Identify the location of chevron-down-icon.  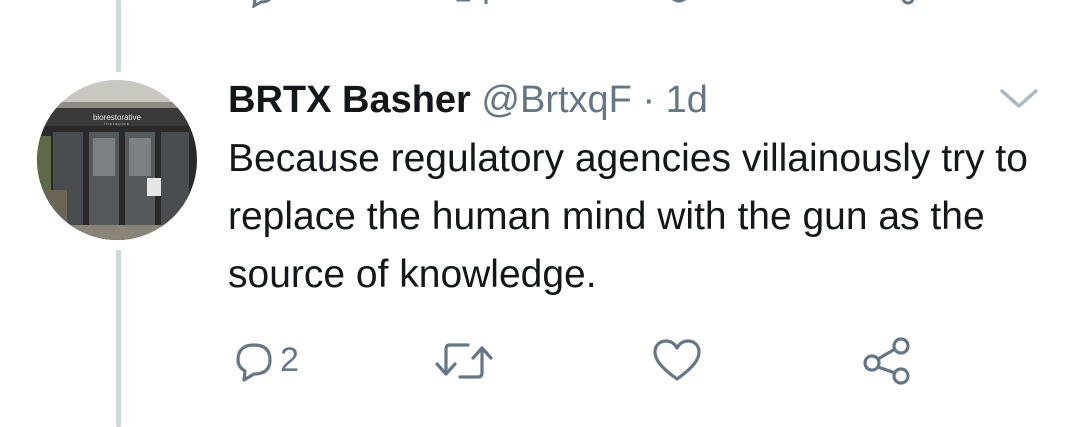
(1019, 98).